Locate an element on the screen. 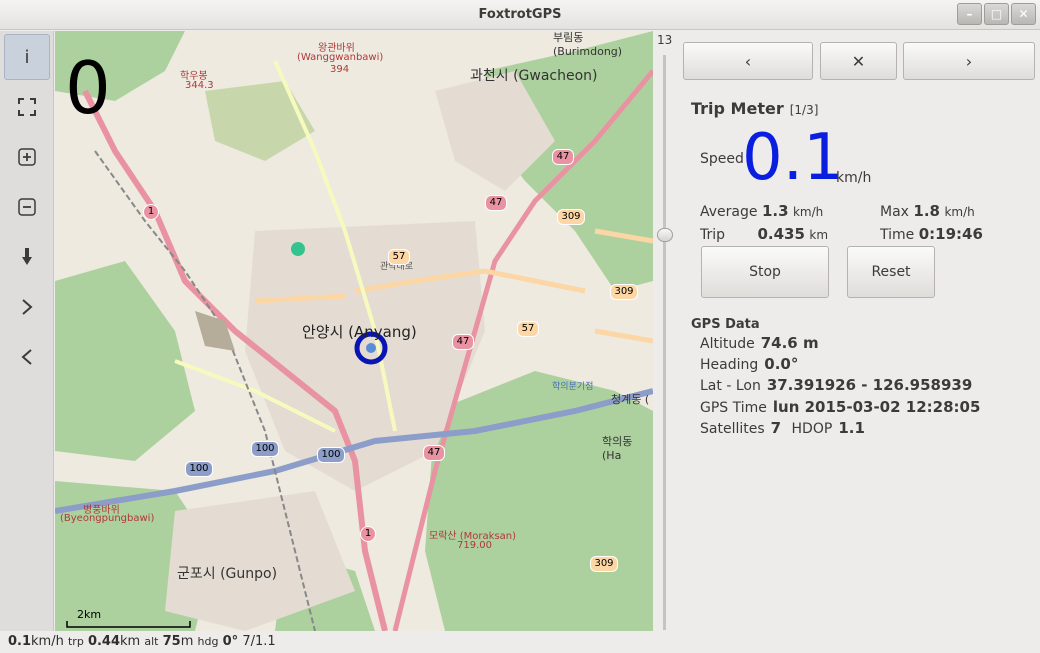  prev-page-button: ‹ is located at coordinates (748, 61).